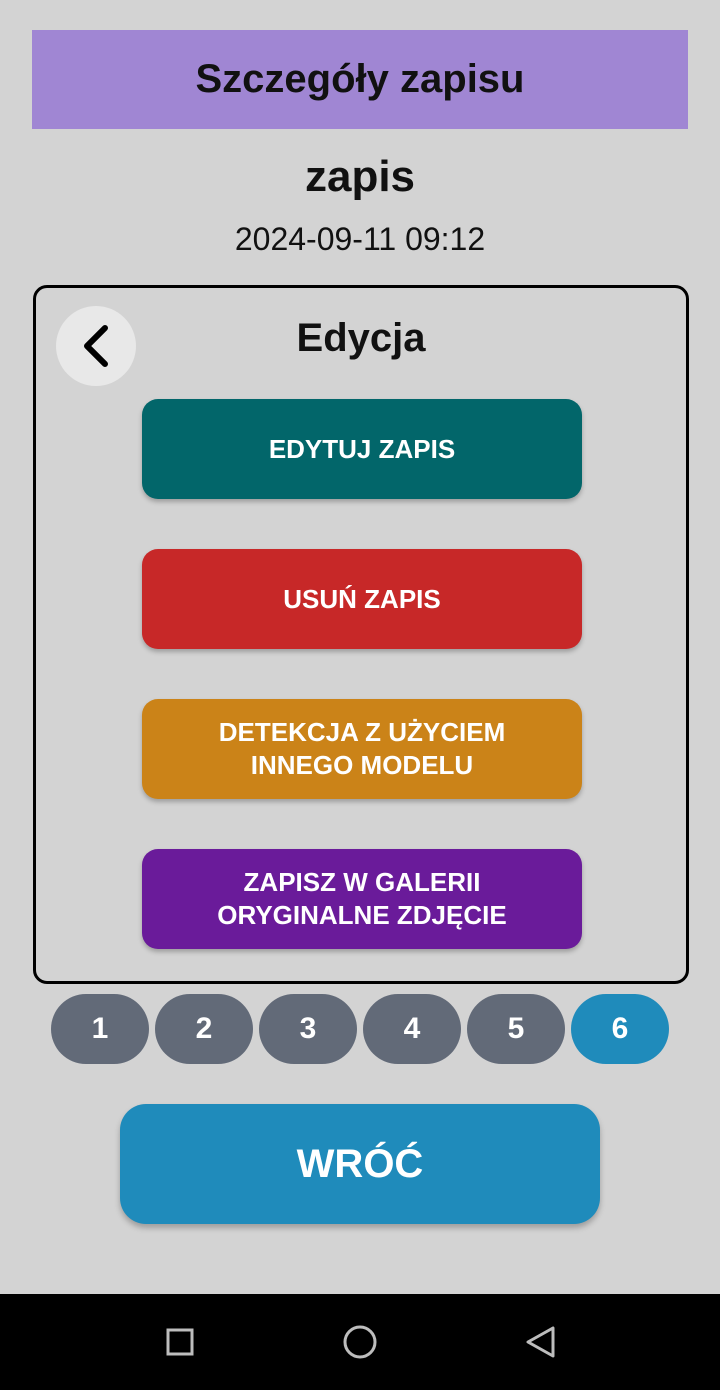 The height and width of the screenshot is (1390, 720). What do you see at coordinates (362, 749) in the screenshot?
I see `detect-other-model-button: DETEKCJA Z UŻYCIEM INNEGO MODELU` at bounding box center [362, 749].